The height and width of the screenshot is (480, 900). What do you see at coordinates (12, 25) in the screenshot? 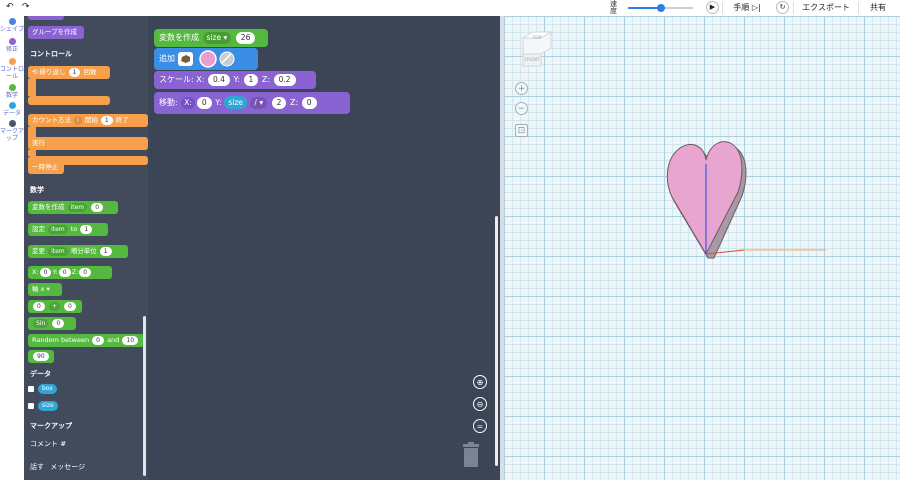
I see `category-shapes: シェイプ` at bounding box center [12, 25].